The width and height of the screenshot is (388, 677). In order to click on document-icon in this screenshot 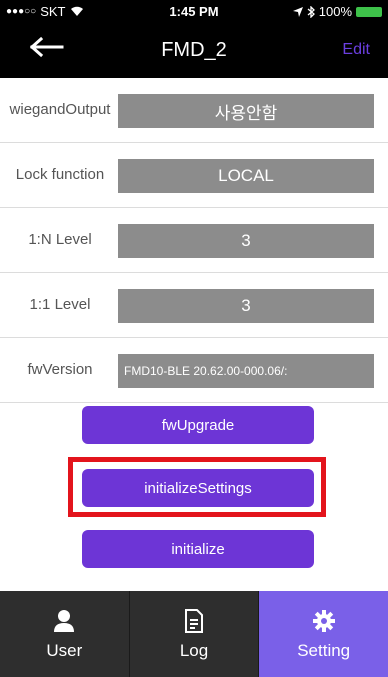, I will do `click(194, 621)`.